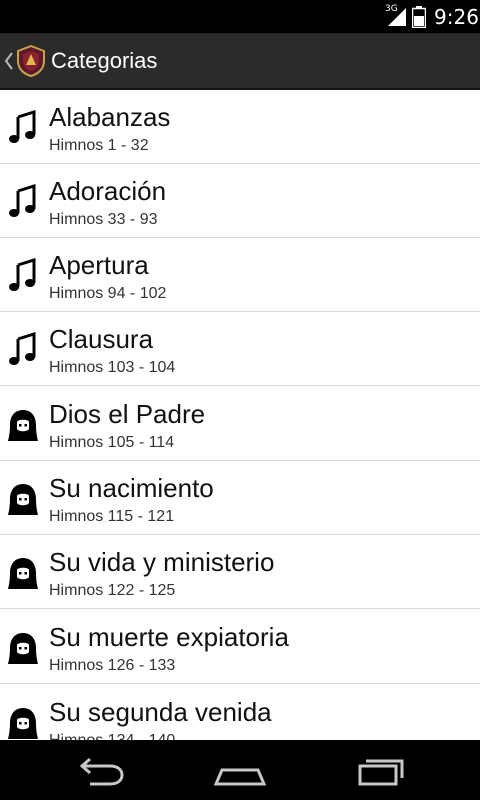  Describe the element at coordinates (101, 339) in the screenshot. I see `category-name: Clausura` at that location.